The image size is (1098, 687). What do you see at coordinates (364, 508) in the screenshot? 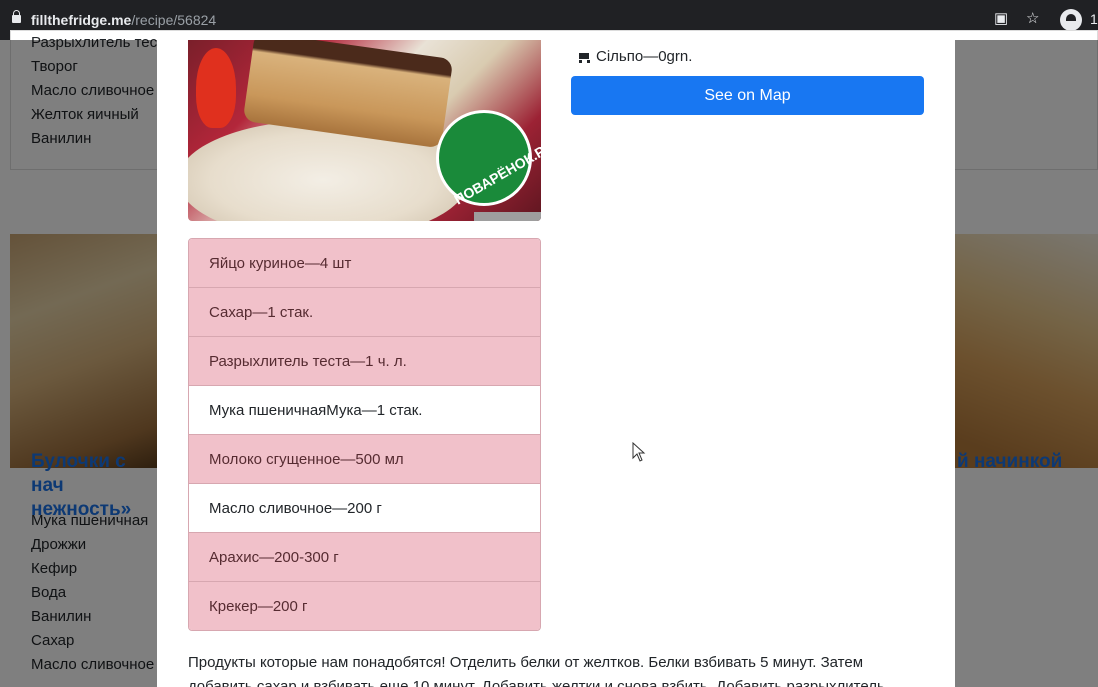
I see `list-item: Масло сливочное—200 г` at bounding box center [364, 508].